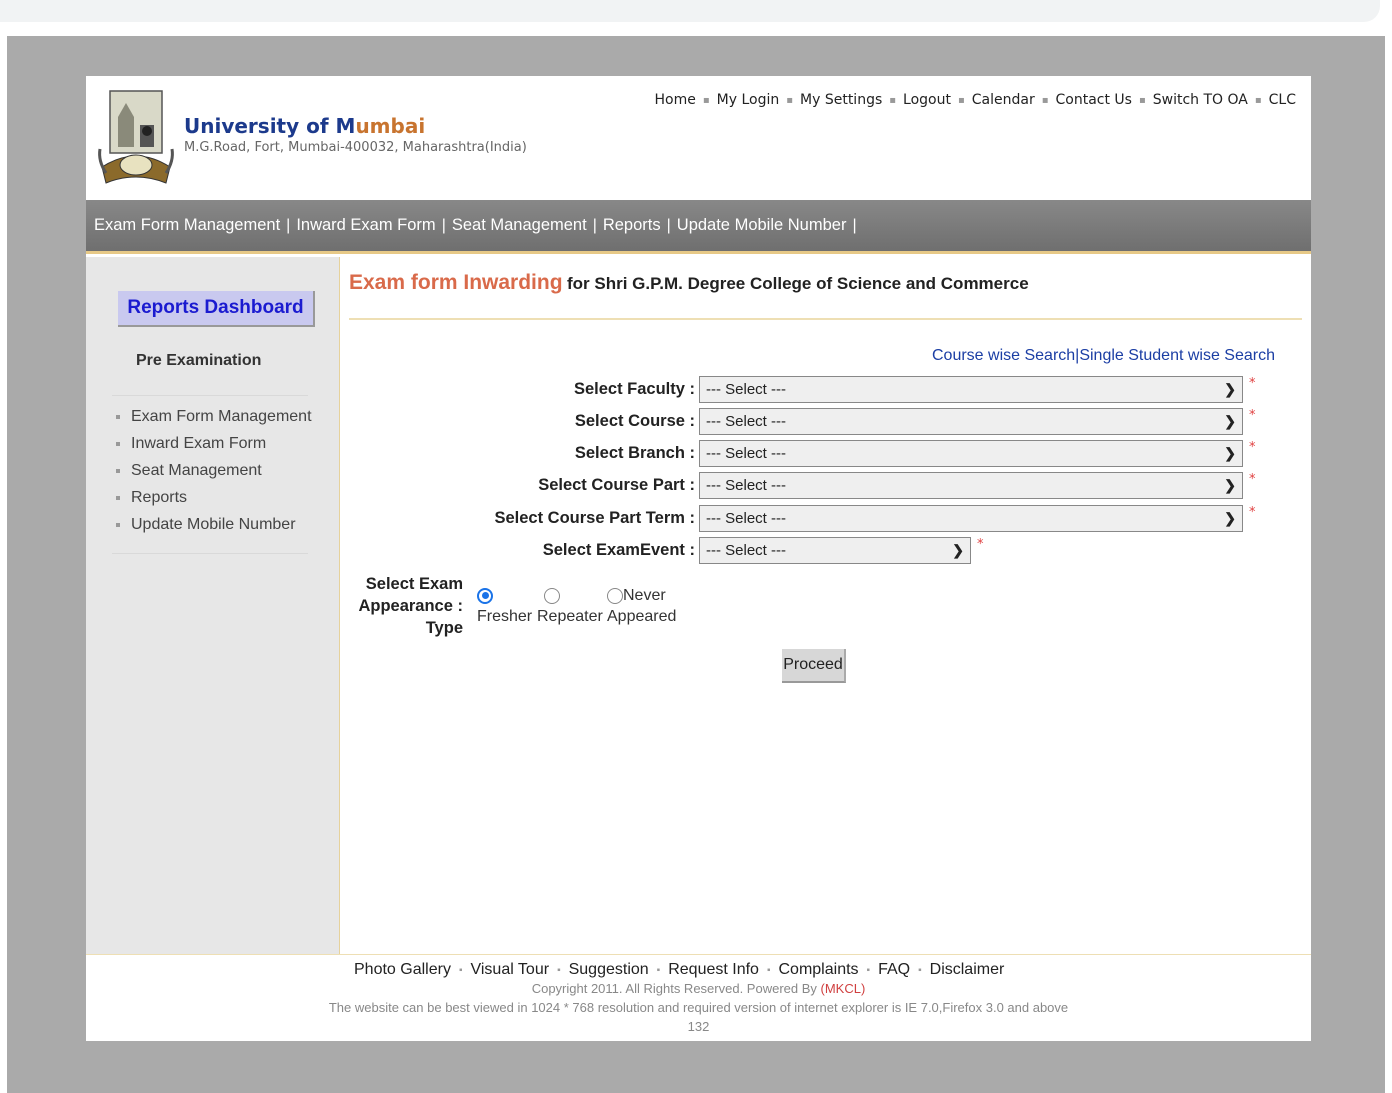  What do you see at coordinates (746, 389) in the screenshot?
I see `faculty-select-value: --- Select ---` at bounding box center [746, 389].